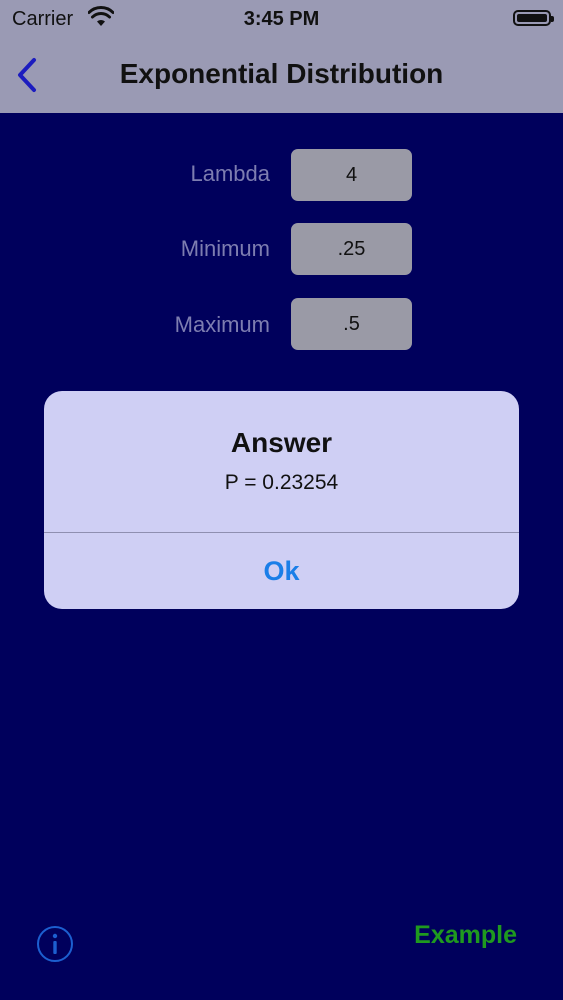 This screenshot has height=1000, width=563. Describe the element at coordinates (281, 571) in the screenshot. I see `ok-button: Ok` at that location.